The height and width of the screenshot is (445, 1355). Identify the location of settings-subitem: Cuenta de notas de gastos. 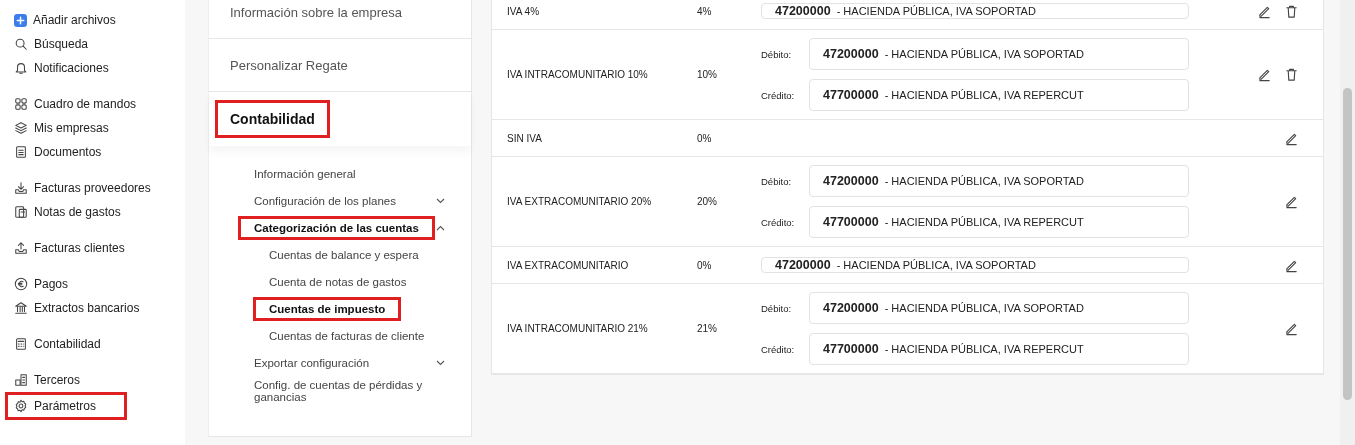
(338, 281).